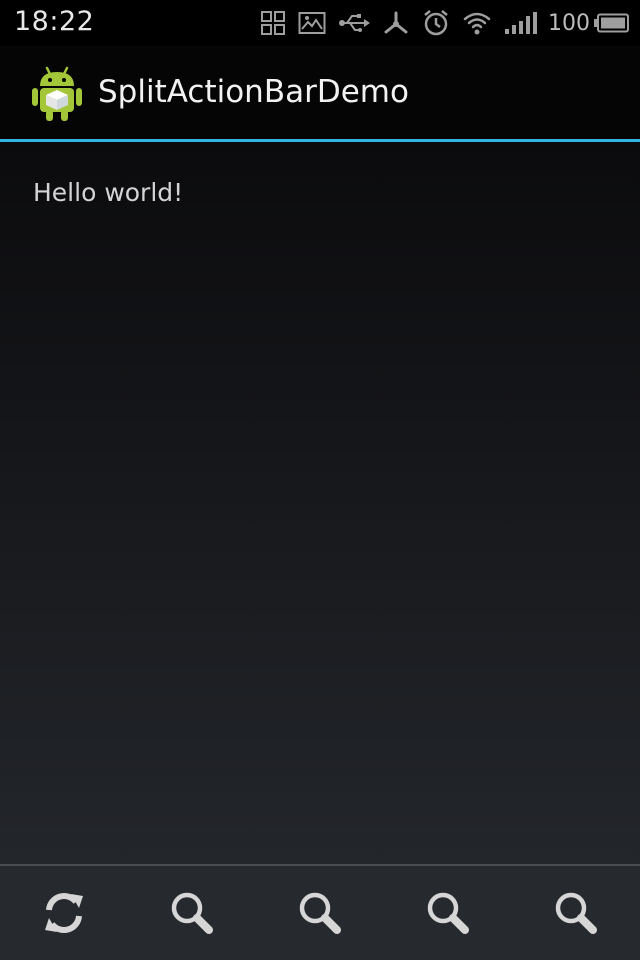 Image resolution: width=640 pixels, height=960 pixels. What do you see at coordinates (436, 23) in the screenshot?
I see `alarm-icon` at bounding box center [436, 23].